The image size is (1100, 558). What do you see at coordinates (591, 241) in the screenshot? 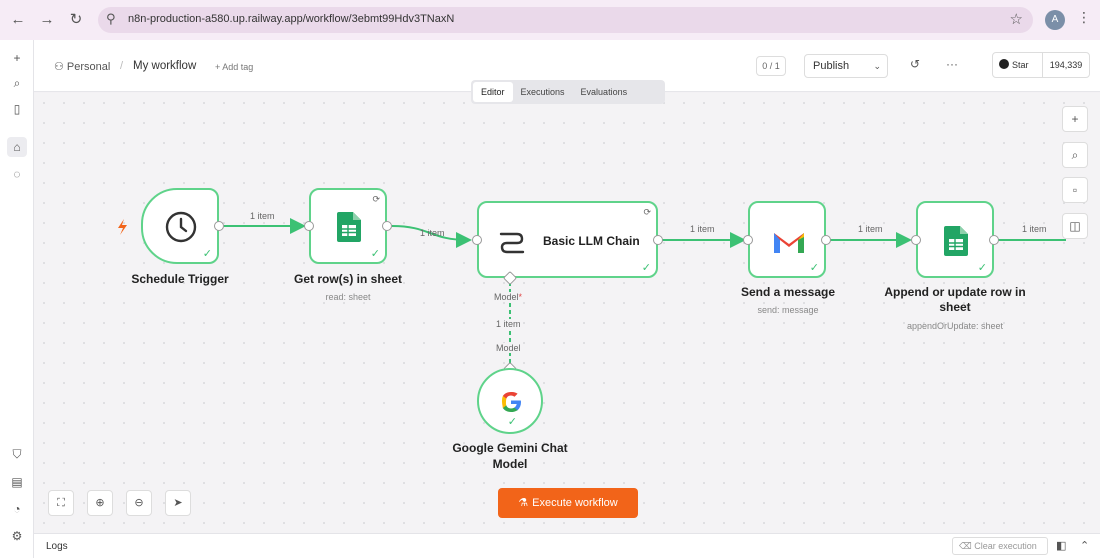
I see `node-label: Basic LLM Chain` at bounding box center [591, 241].